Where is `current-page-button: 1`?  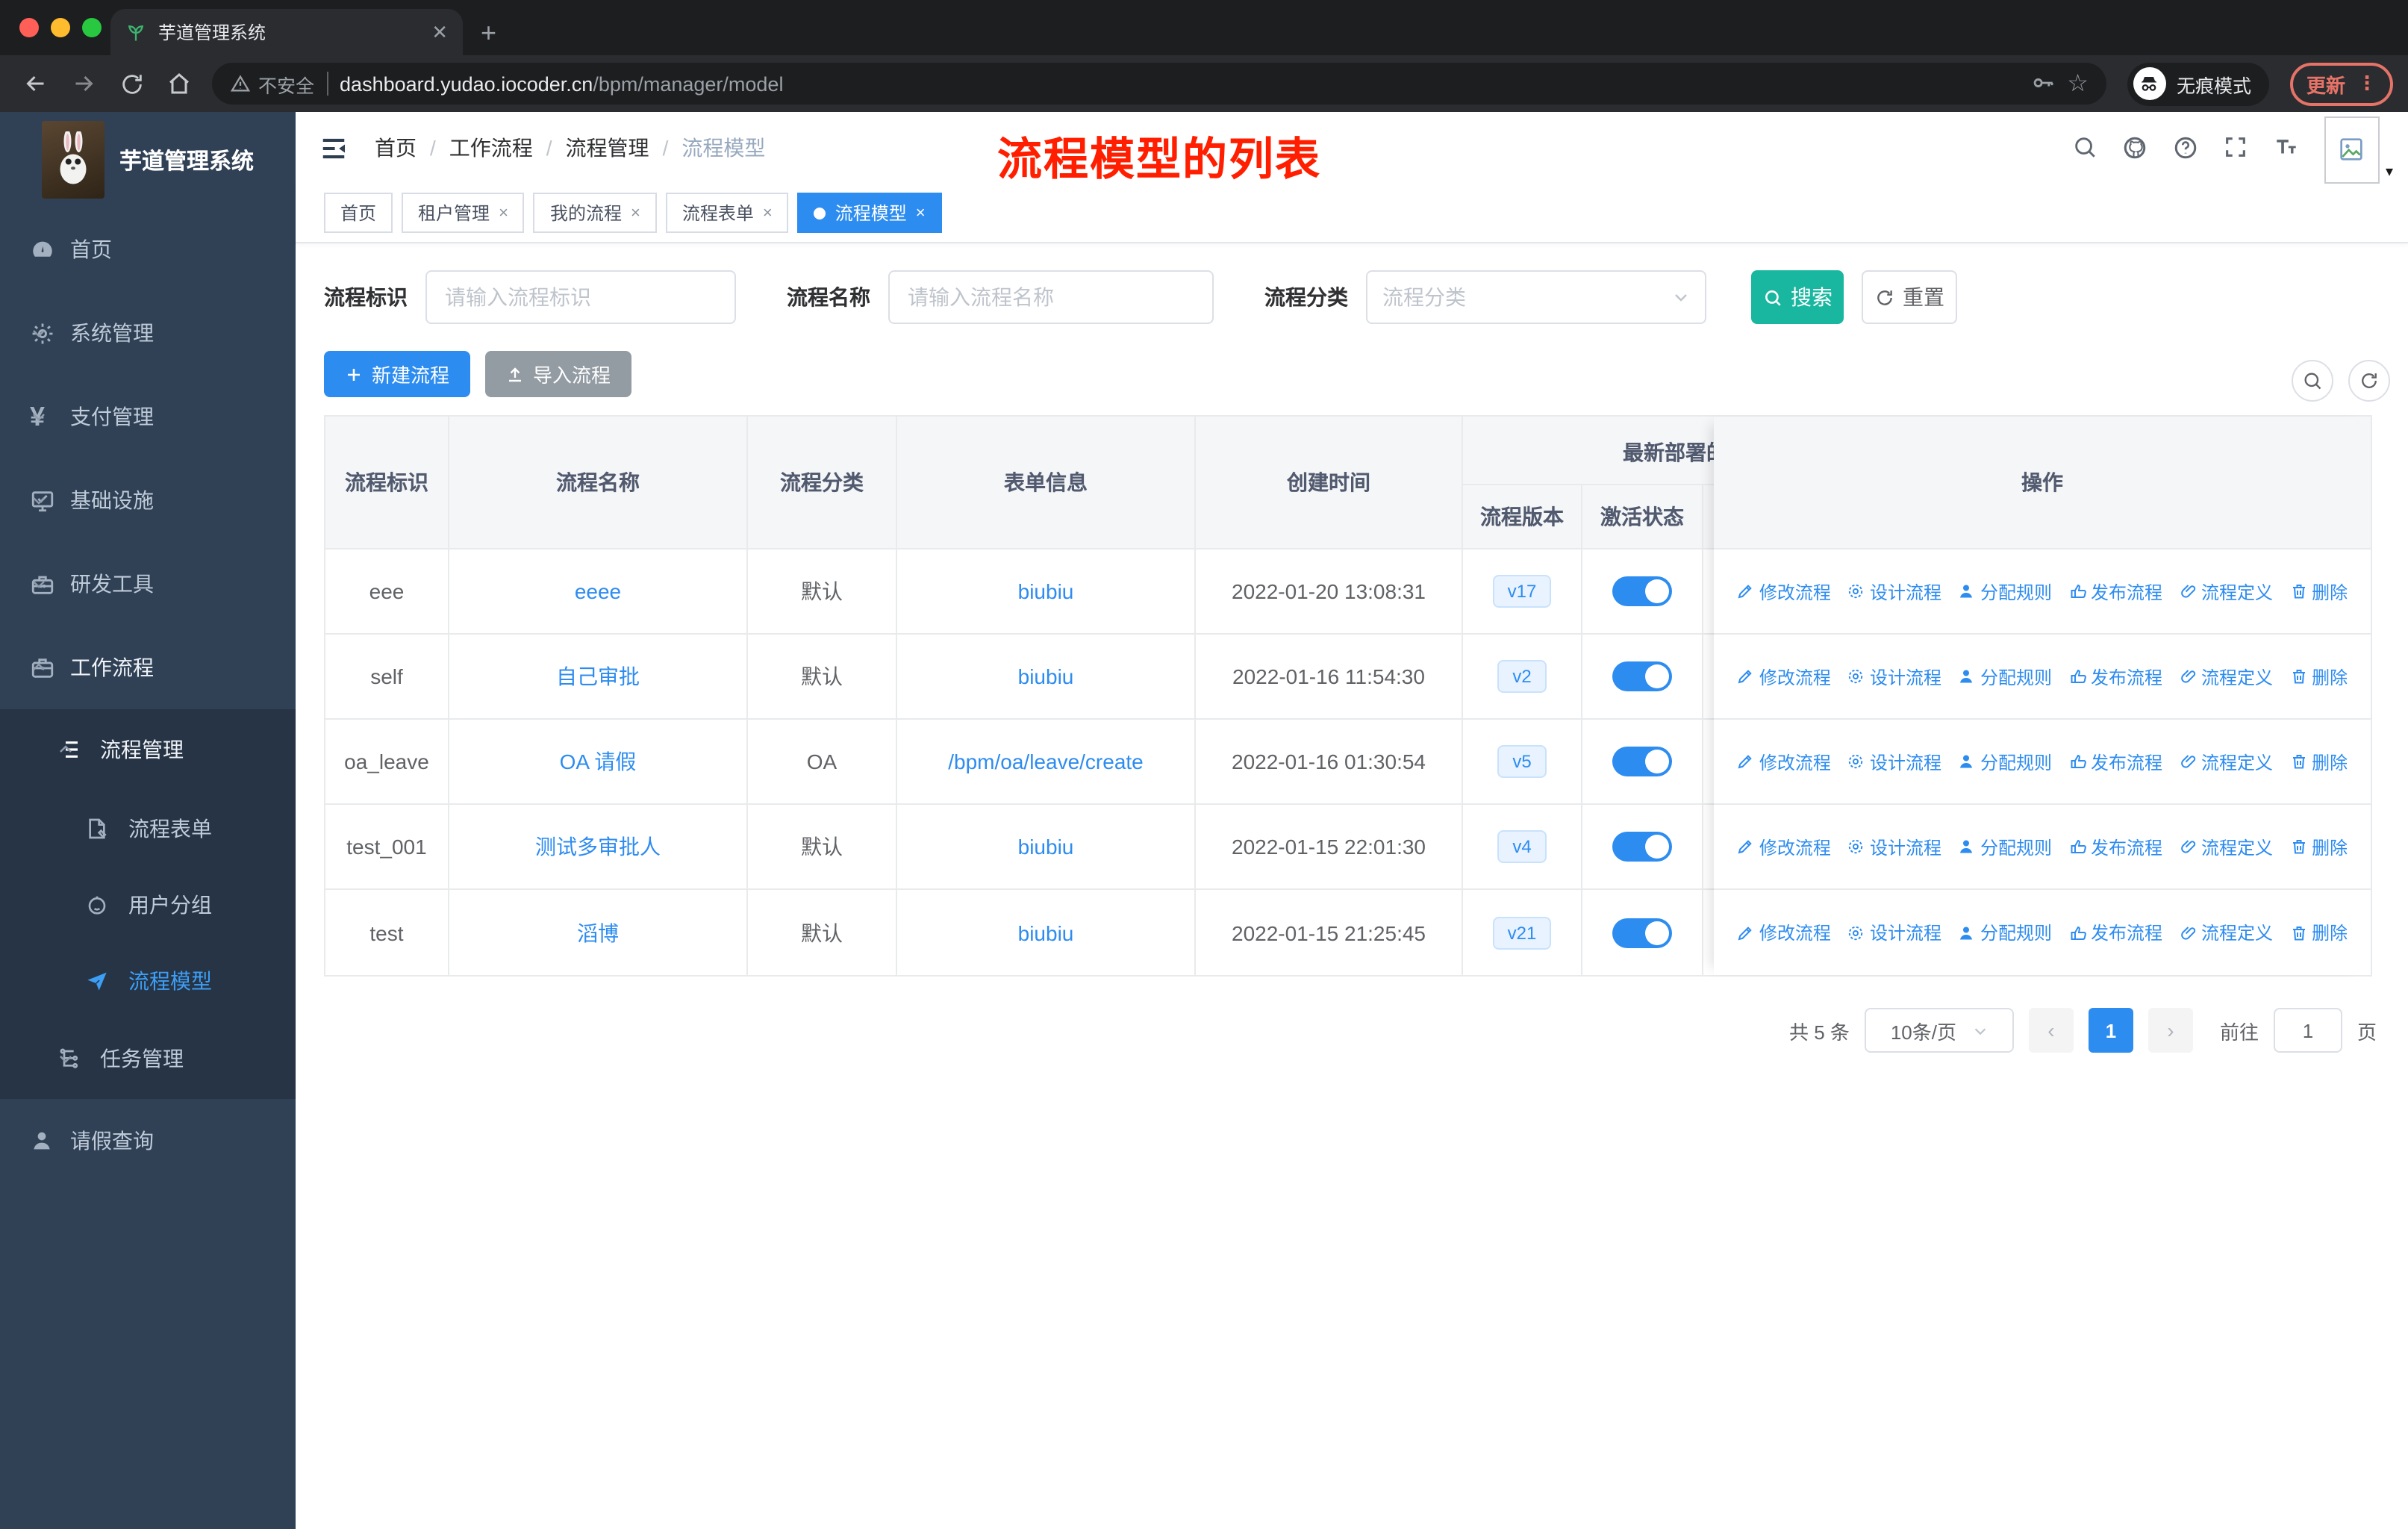
current-page-button: 1 is located at coordinates (2110, 1030).